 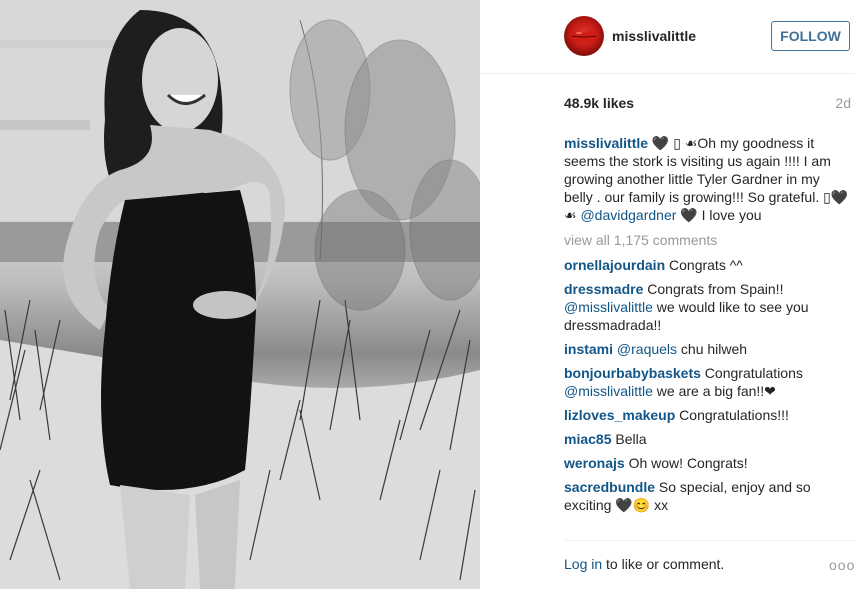 What do you see at coordinates (647, 349) in the screenshot?
I see `comment-mention: @raquels` at bounding box center [647, 349].